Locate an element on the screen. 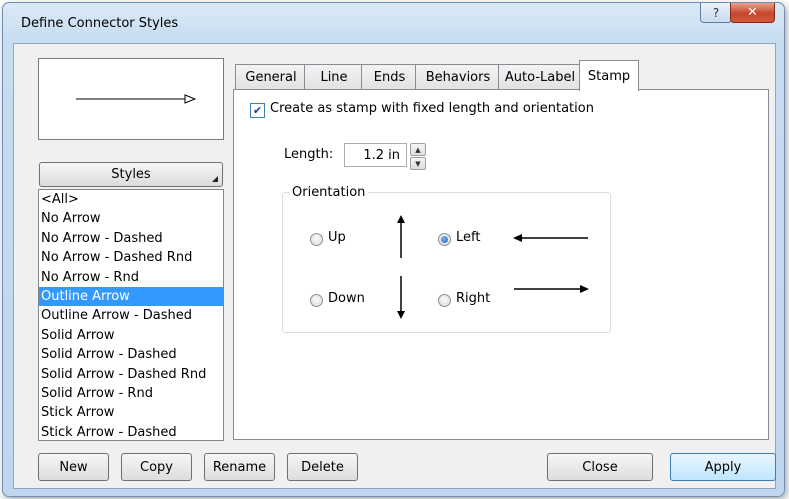 This screenshot has width=789, height=499. apply-button-label: Apply is located at coordinates (723, 467).